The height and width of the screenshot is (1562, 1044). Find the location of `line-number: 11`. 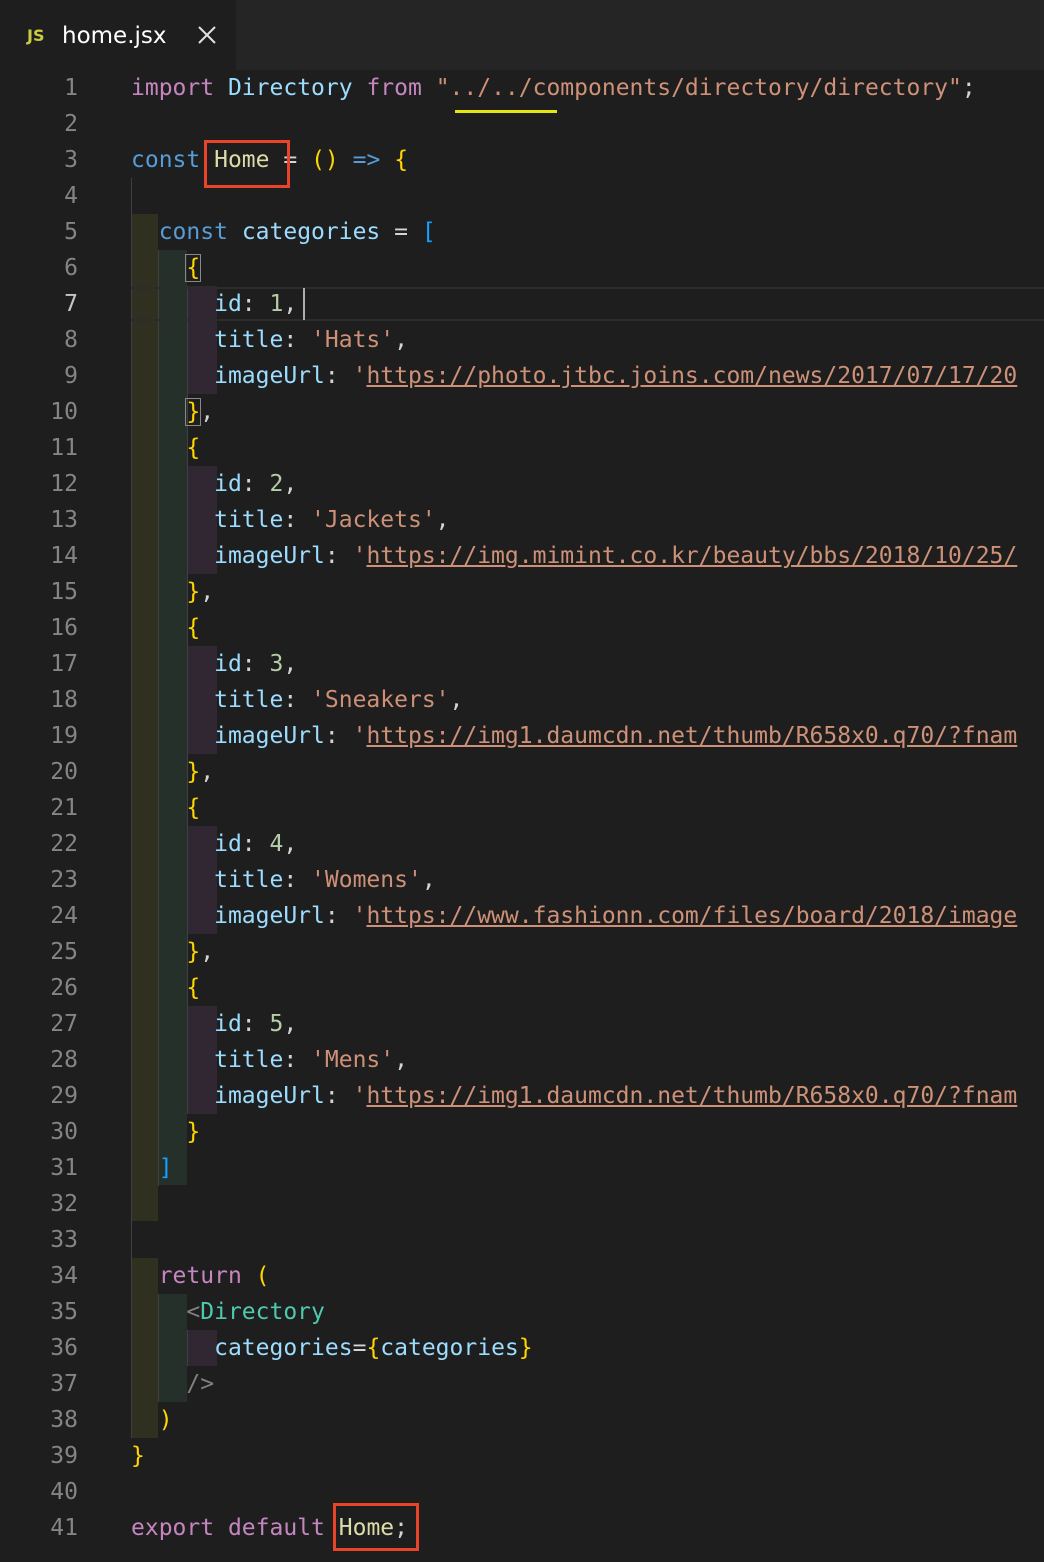

line-number: 11 is located at coordinates (64, 448).